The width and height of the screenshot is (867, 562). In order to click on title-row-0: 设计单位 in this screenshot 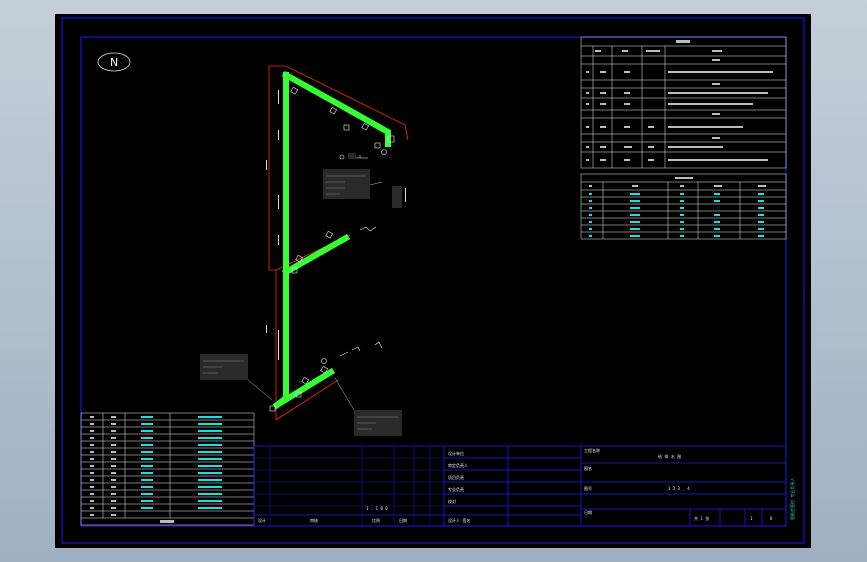, I will do `click(456, 453)`.